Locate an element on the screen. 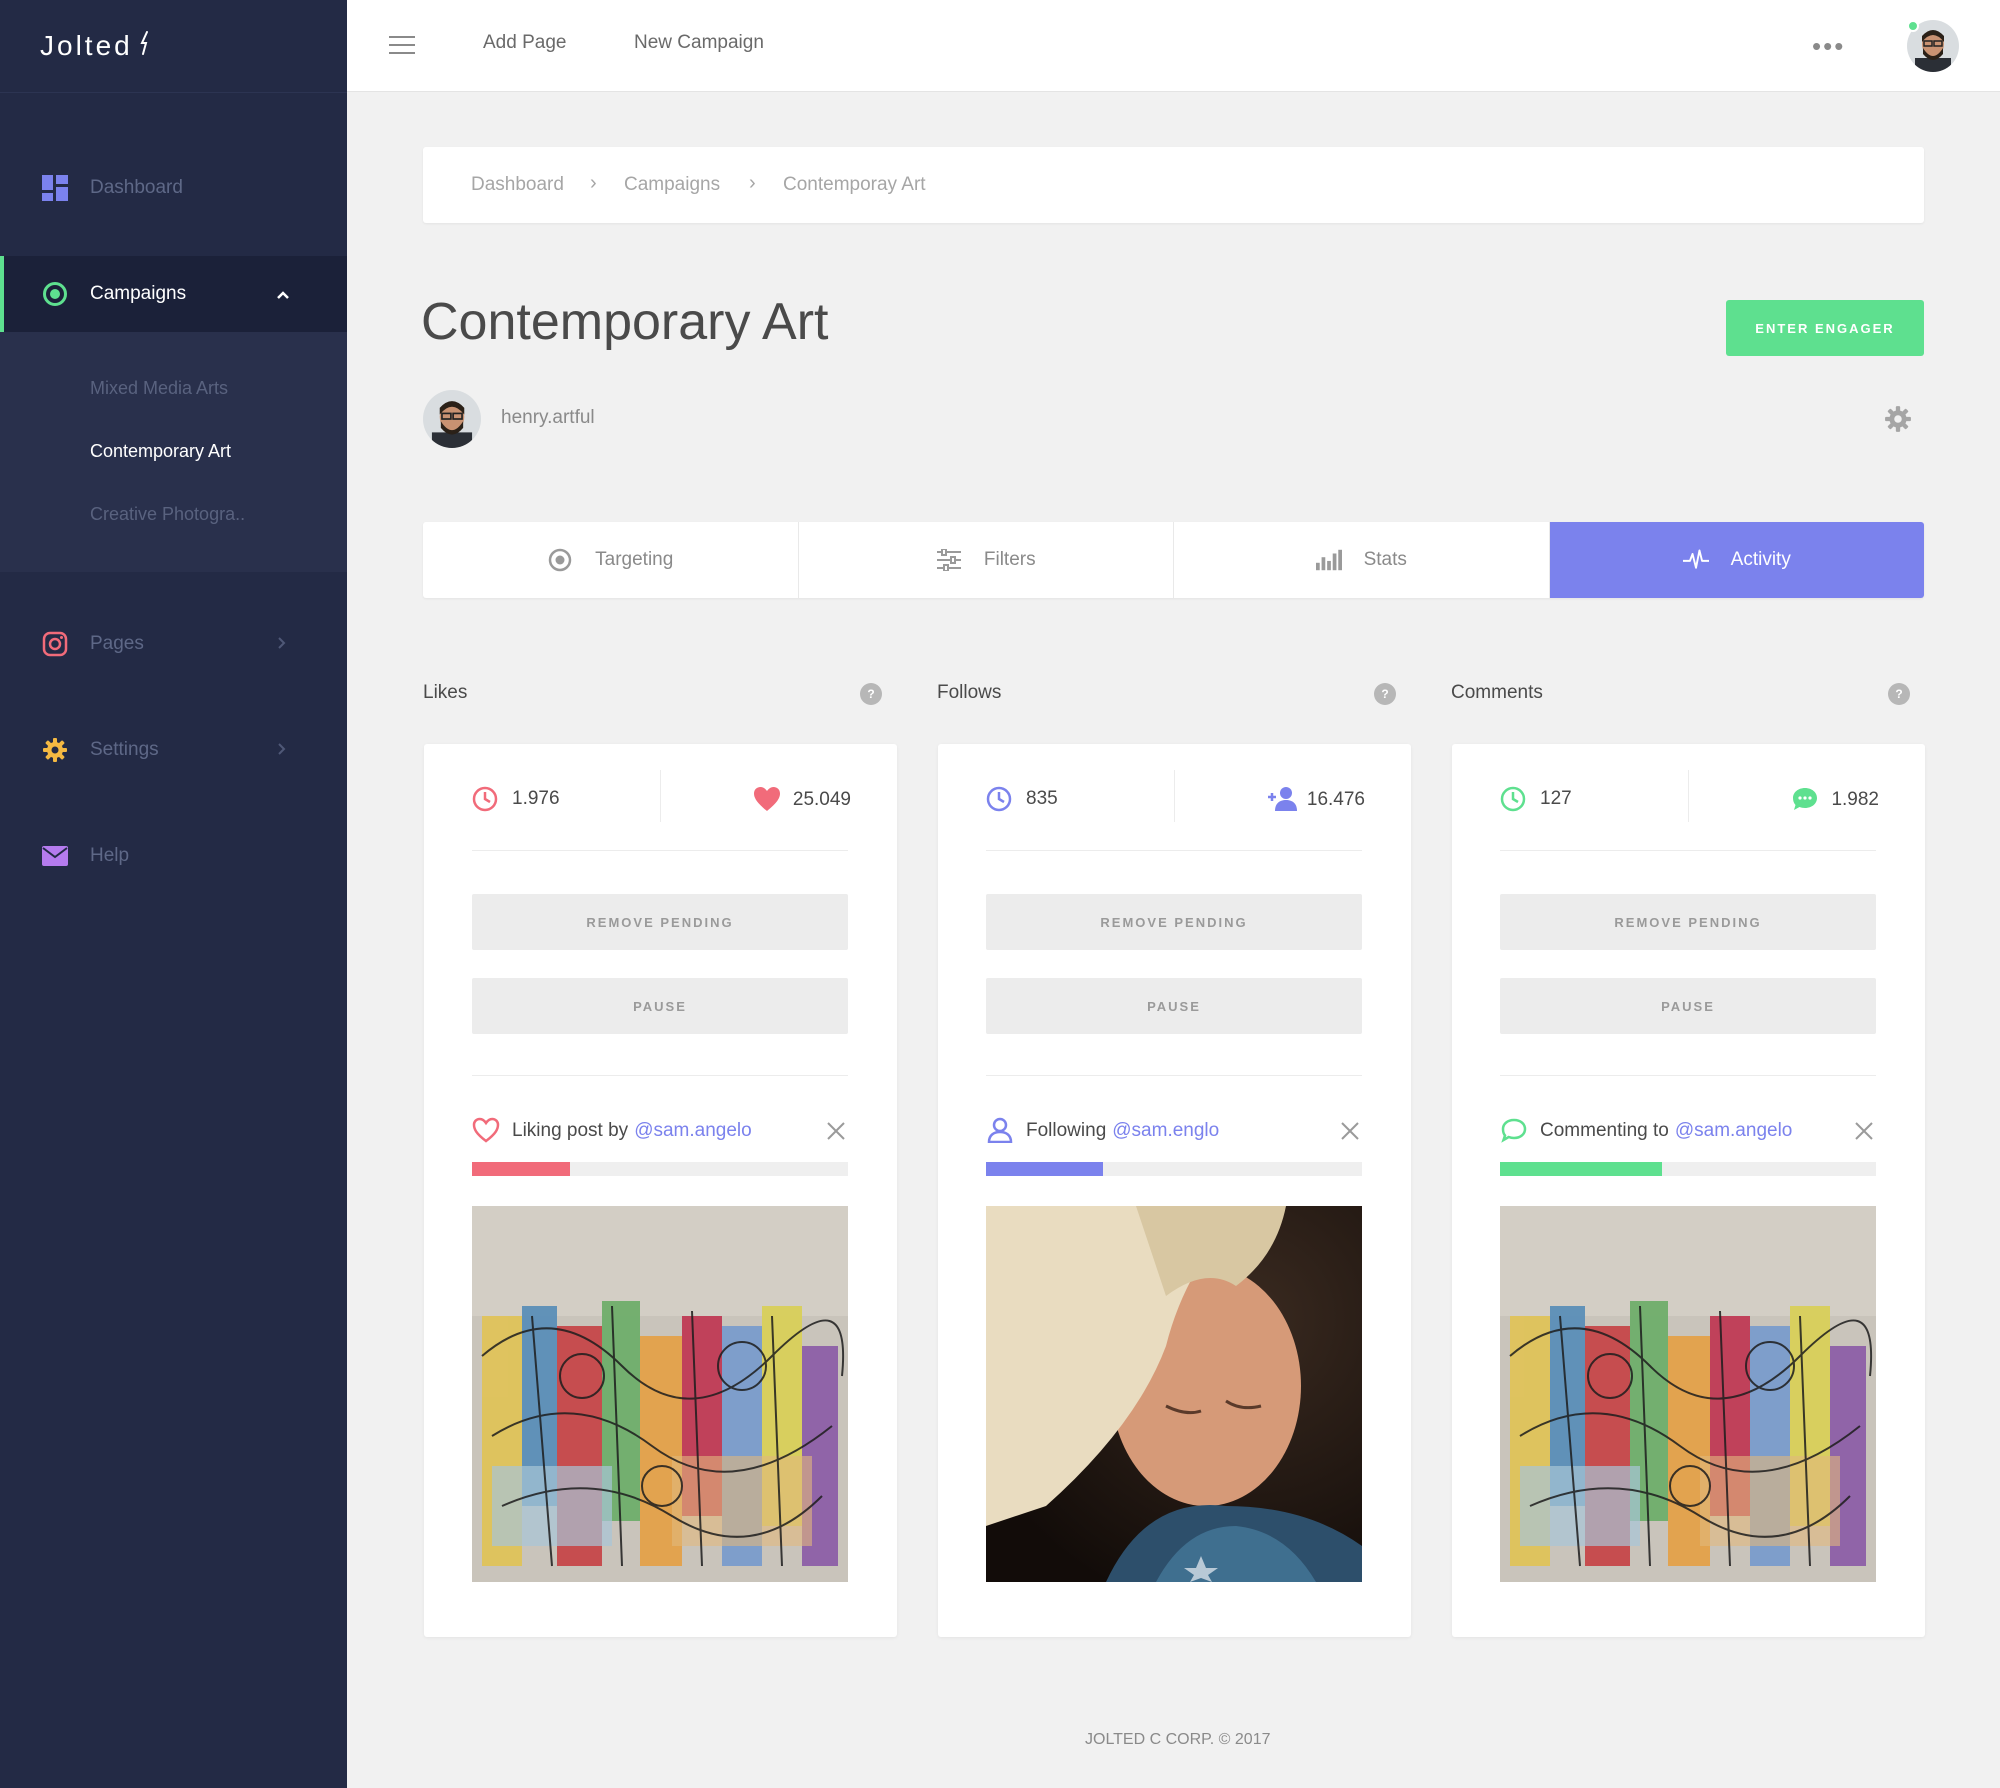 Image resolution: width=2000 pixels, height=1788 pixels. comments-title: Comments is located at coordinates (1497, 692).